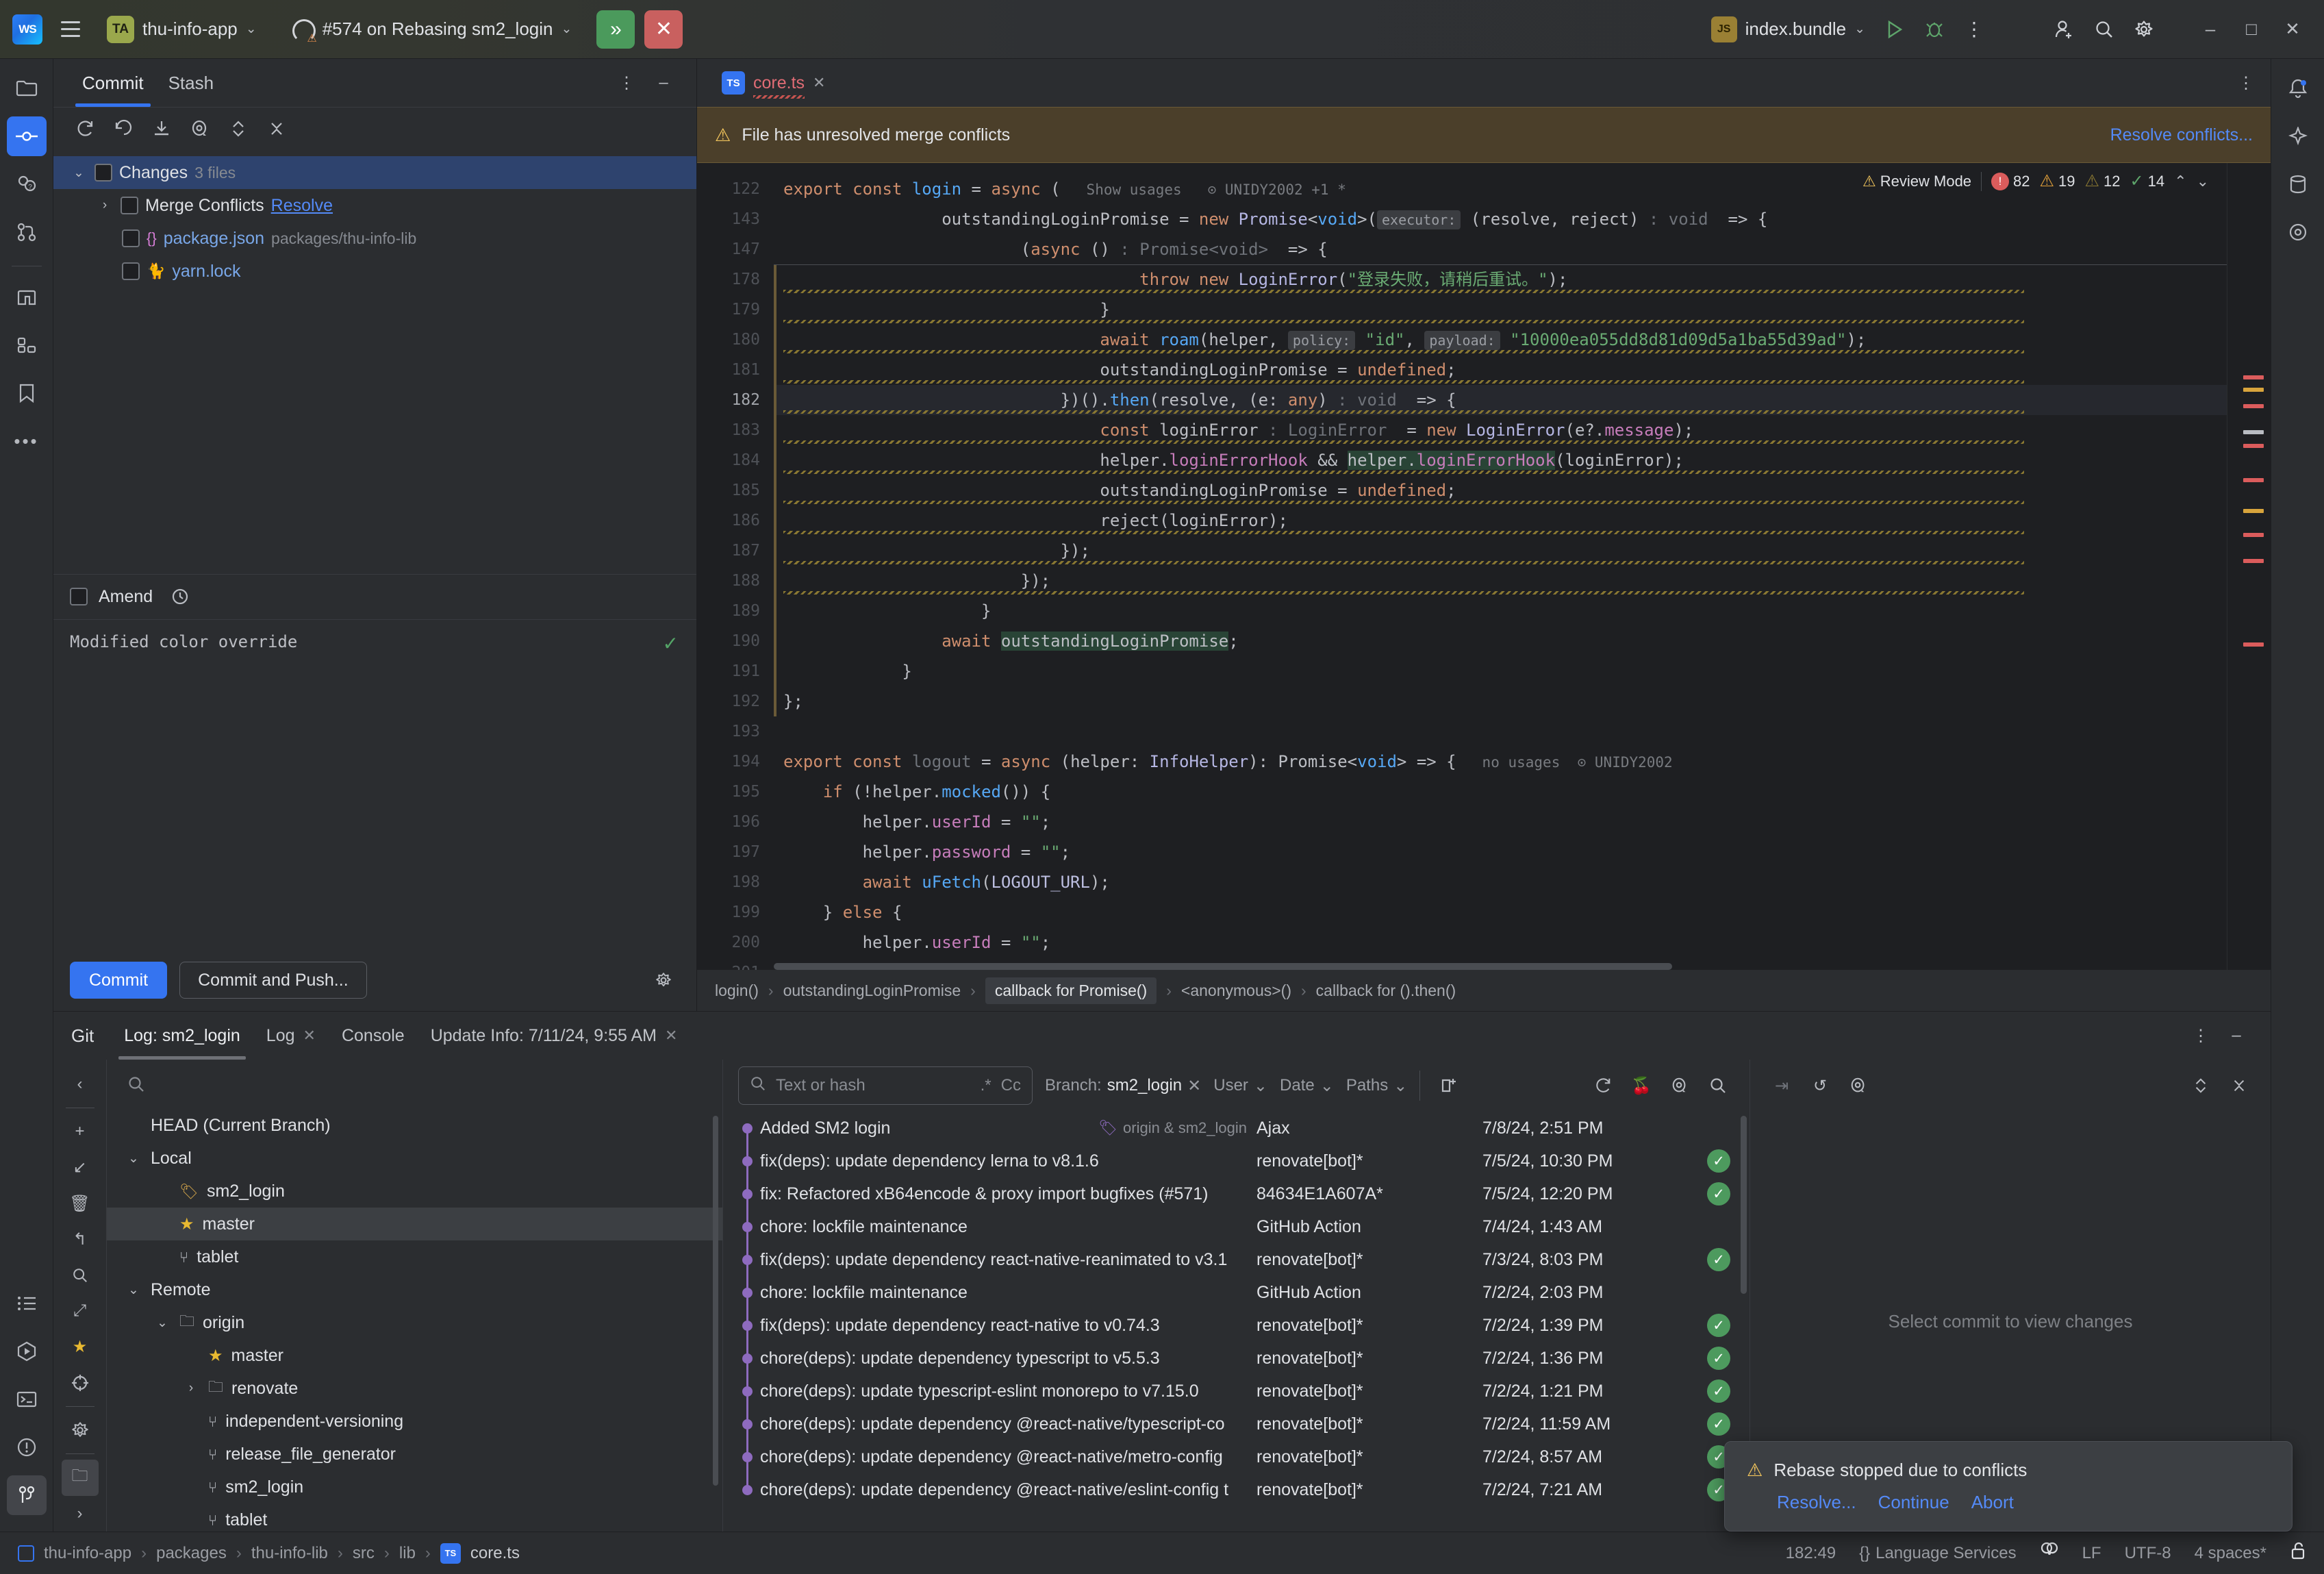  Describe the element at coordinates (773, 83) in the screenshot. I see `editor-tab-core-ts: TS core.ts ✕` at that location.